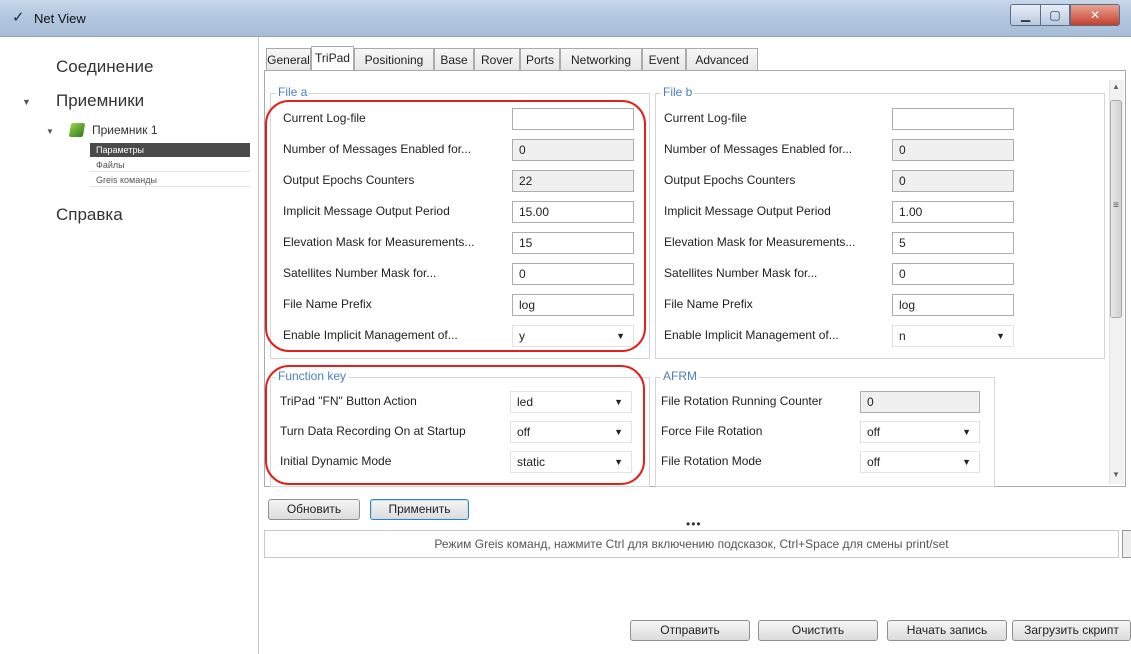 The width and height of the screenshot is (1131, 654). I want to click on minimize-button: ▁, so click(1025, 15).